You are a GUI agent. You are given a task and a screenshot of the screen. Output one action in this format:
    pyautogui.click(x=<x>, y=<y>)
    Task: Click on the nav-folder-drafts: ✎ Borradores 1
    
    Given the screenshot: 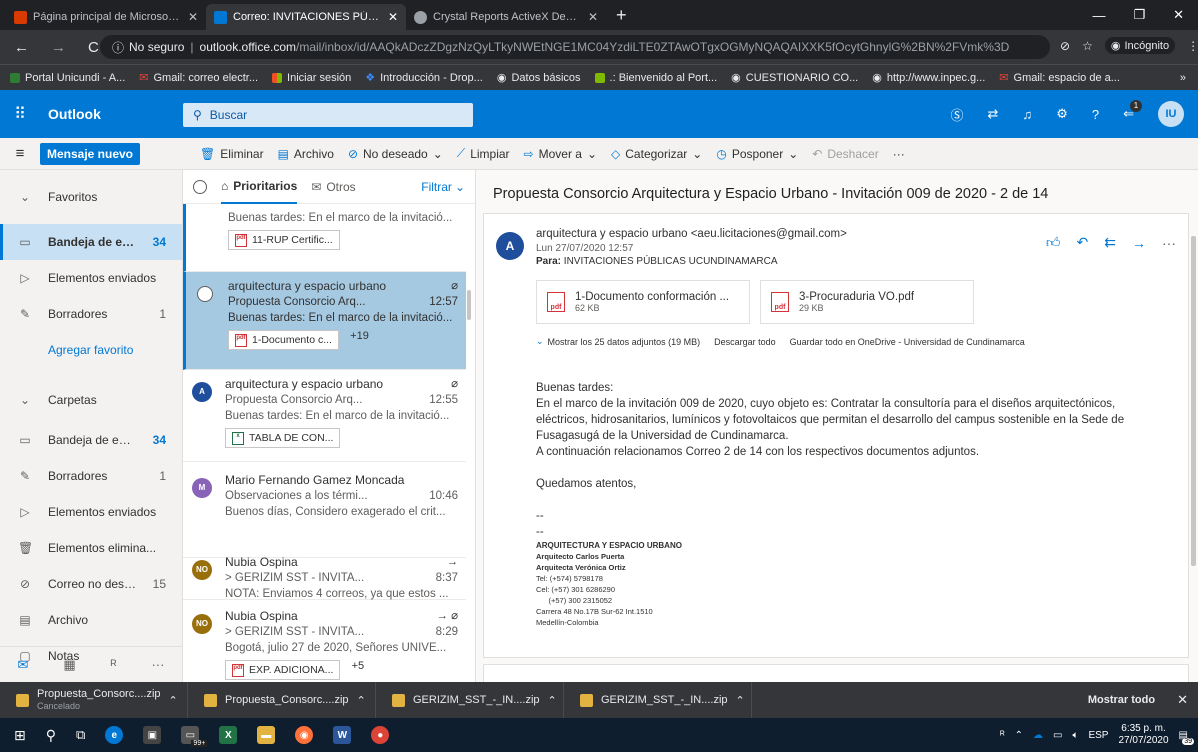 What is the action you would take?
    pyautogui.click(x=91, y=476)
    